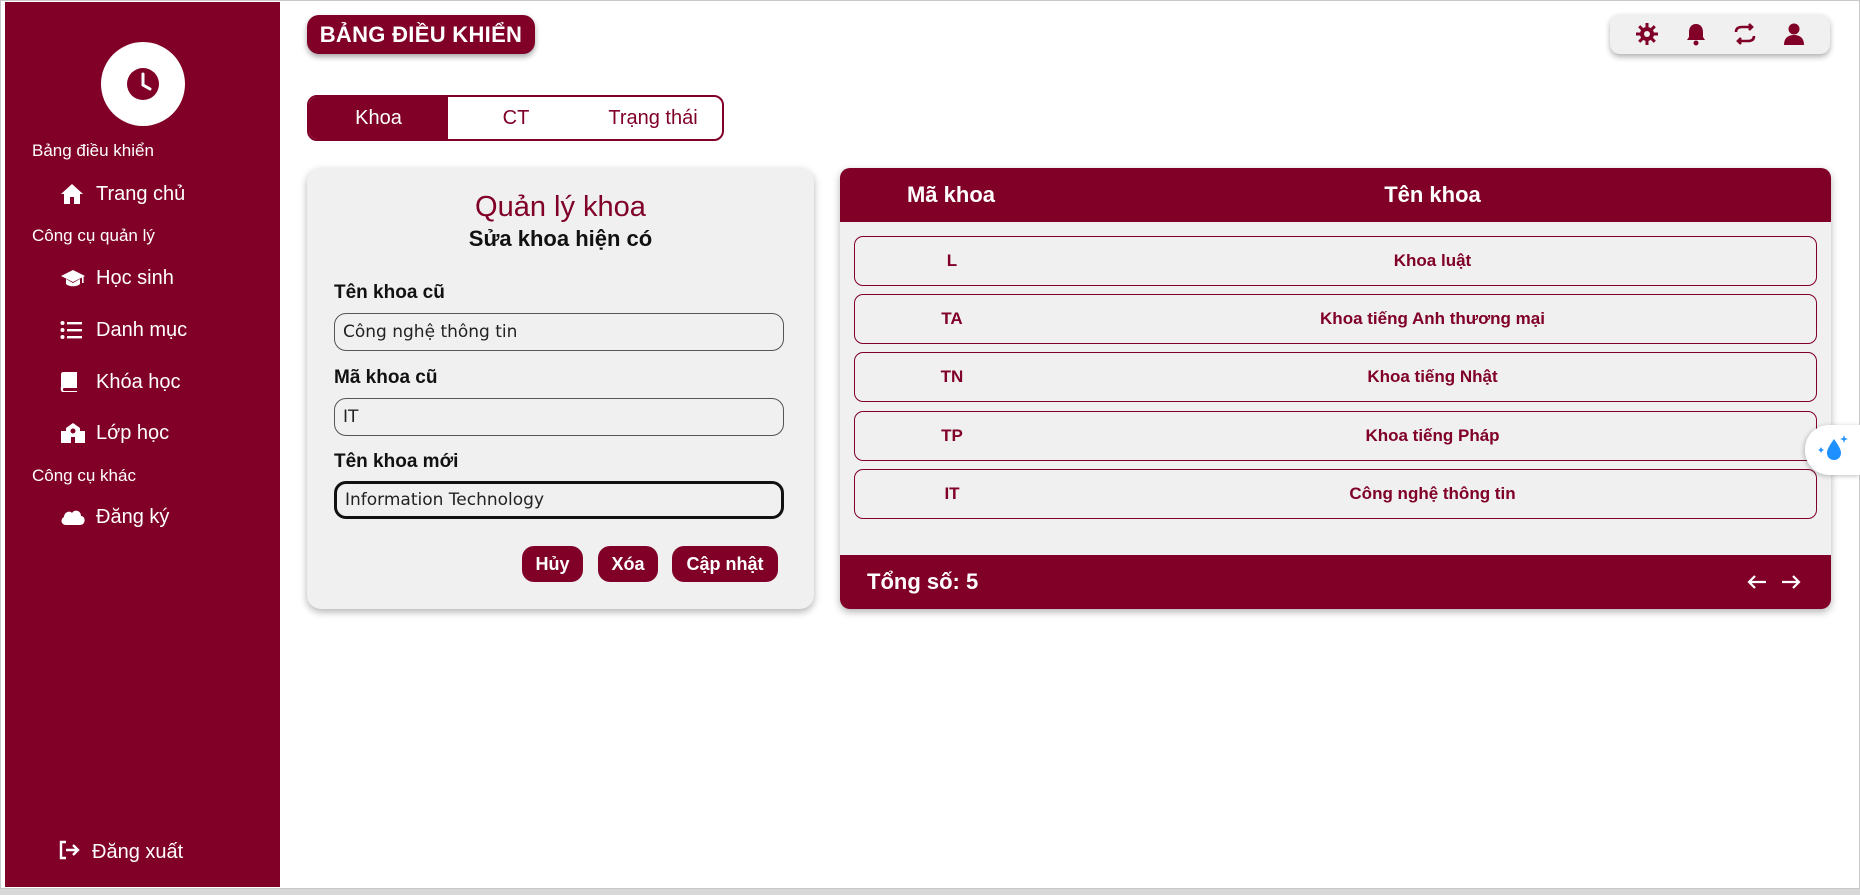 This screenshot has height=895, width=1860. What do you see at coordinates (78, 382) in the screenshot?
I see `book-icon` at bounding box center [78, 382].